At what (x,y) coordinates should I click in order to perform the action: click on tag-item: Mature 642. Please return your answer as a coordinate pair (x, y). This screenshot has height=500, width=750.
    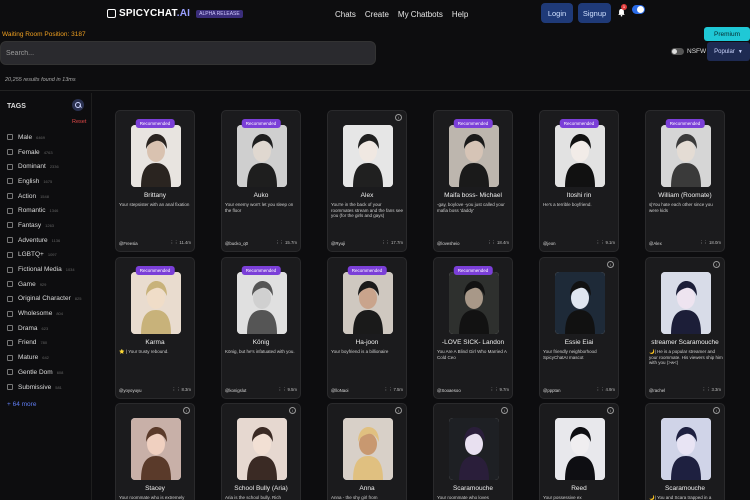
    Looking at the image, I should click on (44, 357).